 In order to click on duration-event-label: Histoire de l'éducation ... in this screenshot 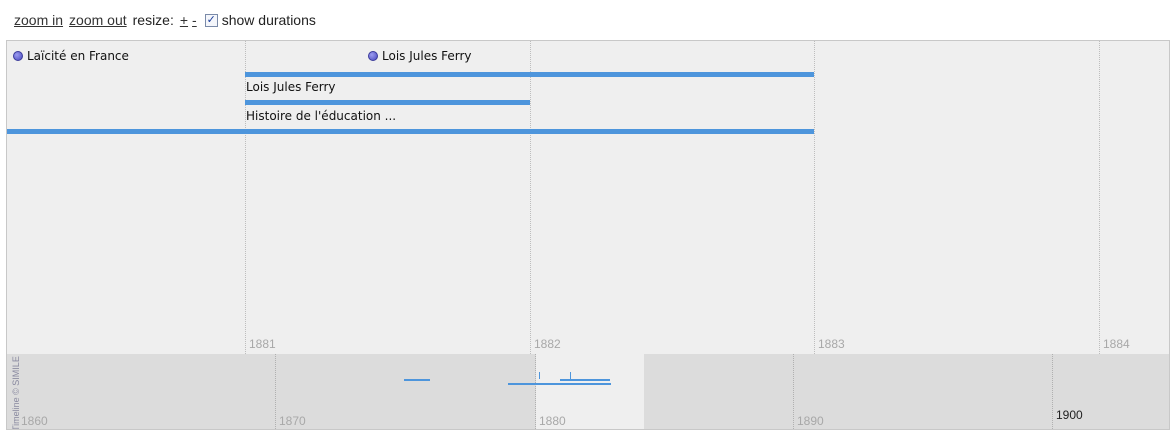, I will do `click(321, 116)`.